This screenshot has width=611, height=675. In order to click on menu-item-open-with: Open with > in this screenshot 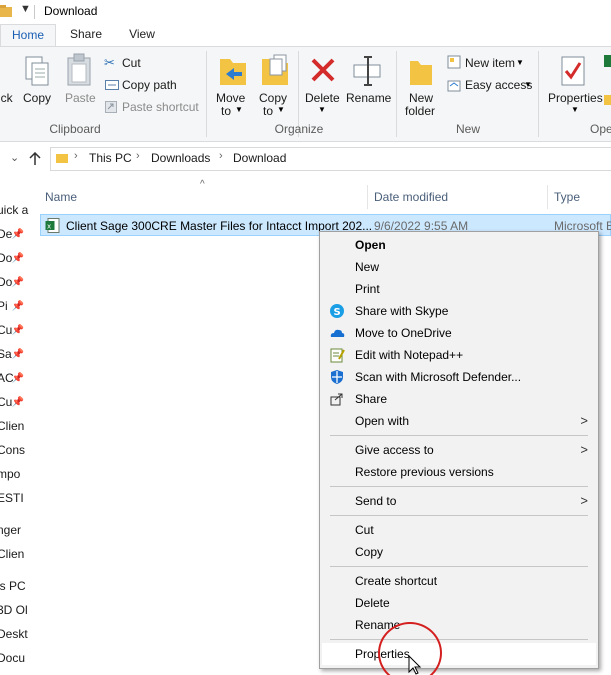, I will do `click(459, 421)`.